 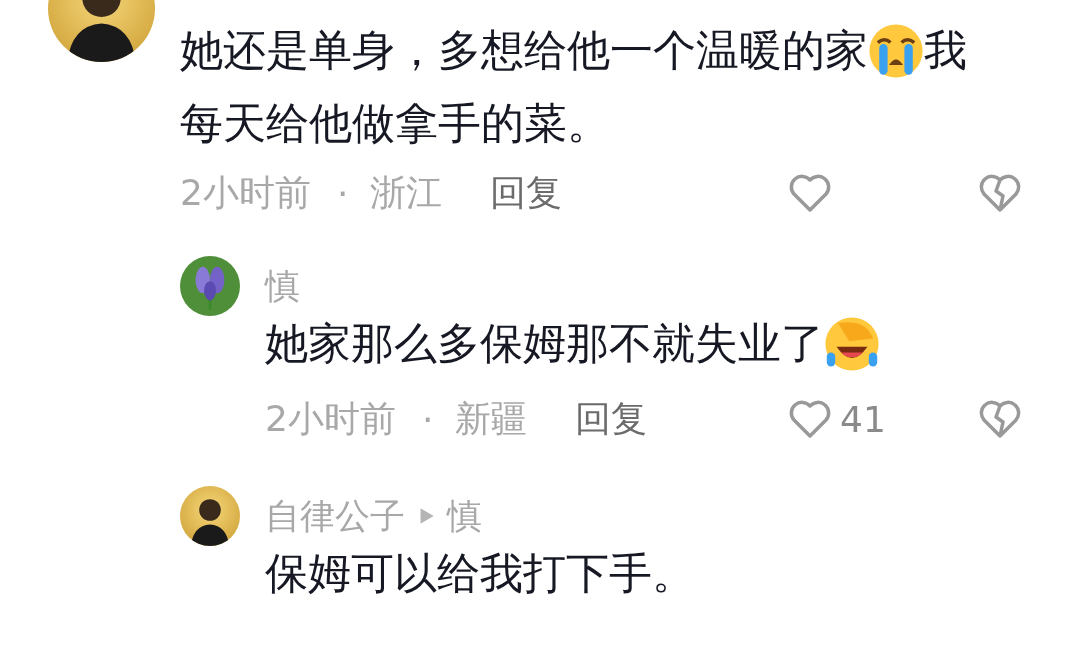 What do you see at coordinates (406, 192) in the screenshot?
I see `comment-location: 浙江` at bounding box center [406, 192].